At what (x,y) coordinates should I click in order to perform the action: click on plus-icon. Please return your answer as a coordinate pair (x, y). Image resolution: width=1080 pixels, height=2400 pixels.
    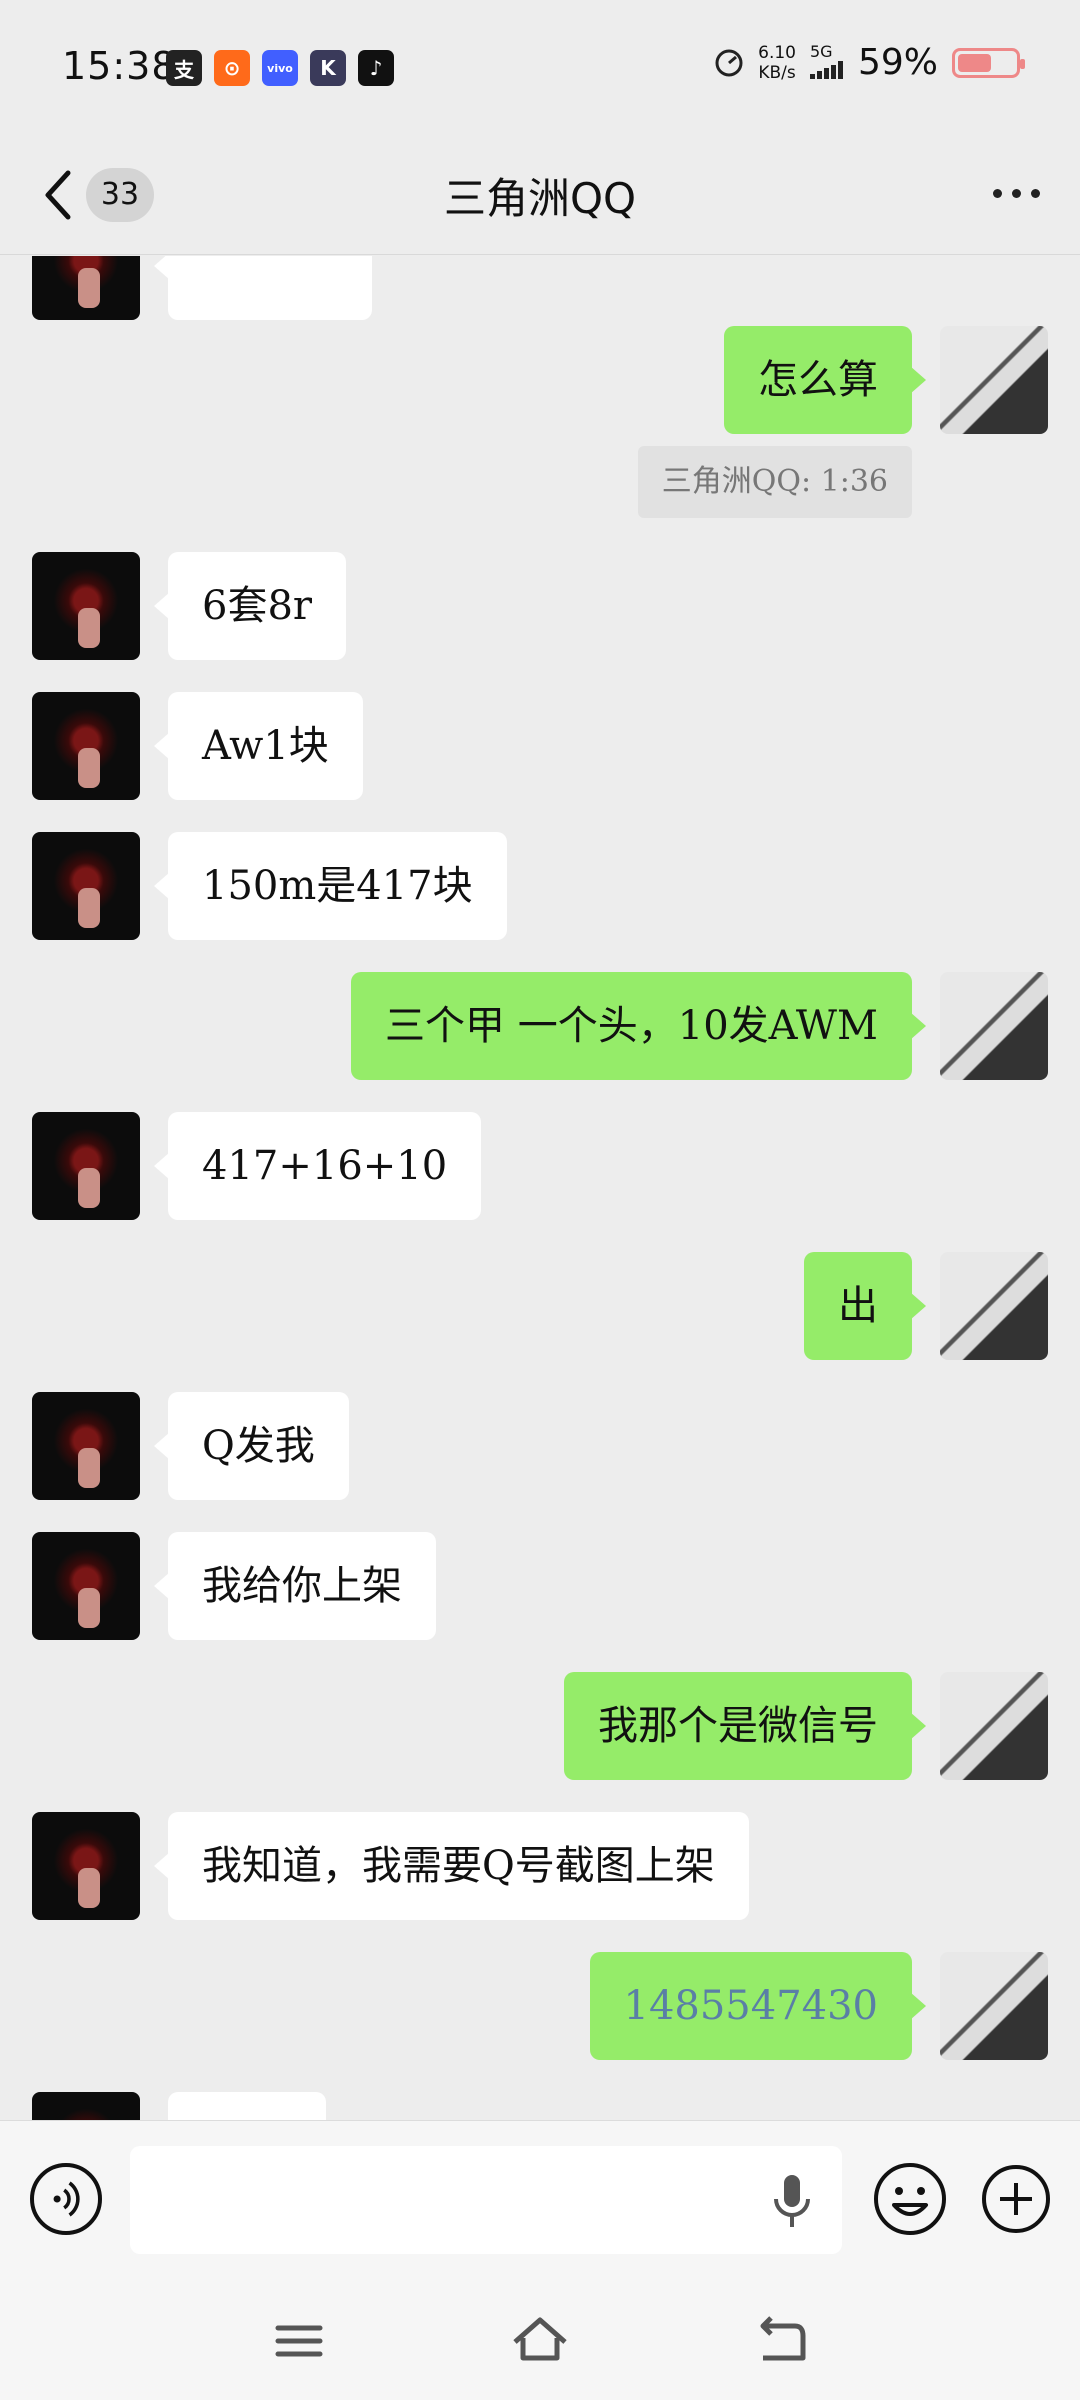
    Looking at the image, I should click on (1016, 2199).